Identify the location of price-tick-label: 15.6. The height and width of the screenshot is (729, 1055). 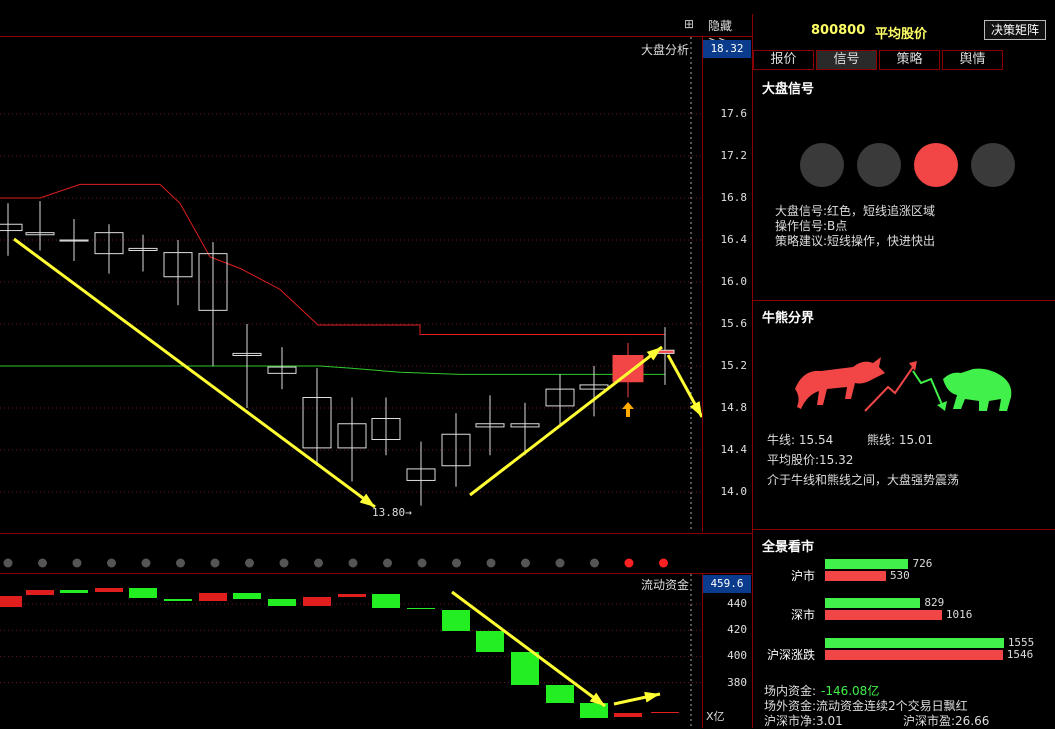
(734, 323).